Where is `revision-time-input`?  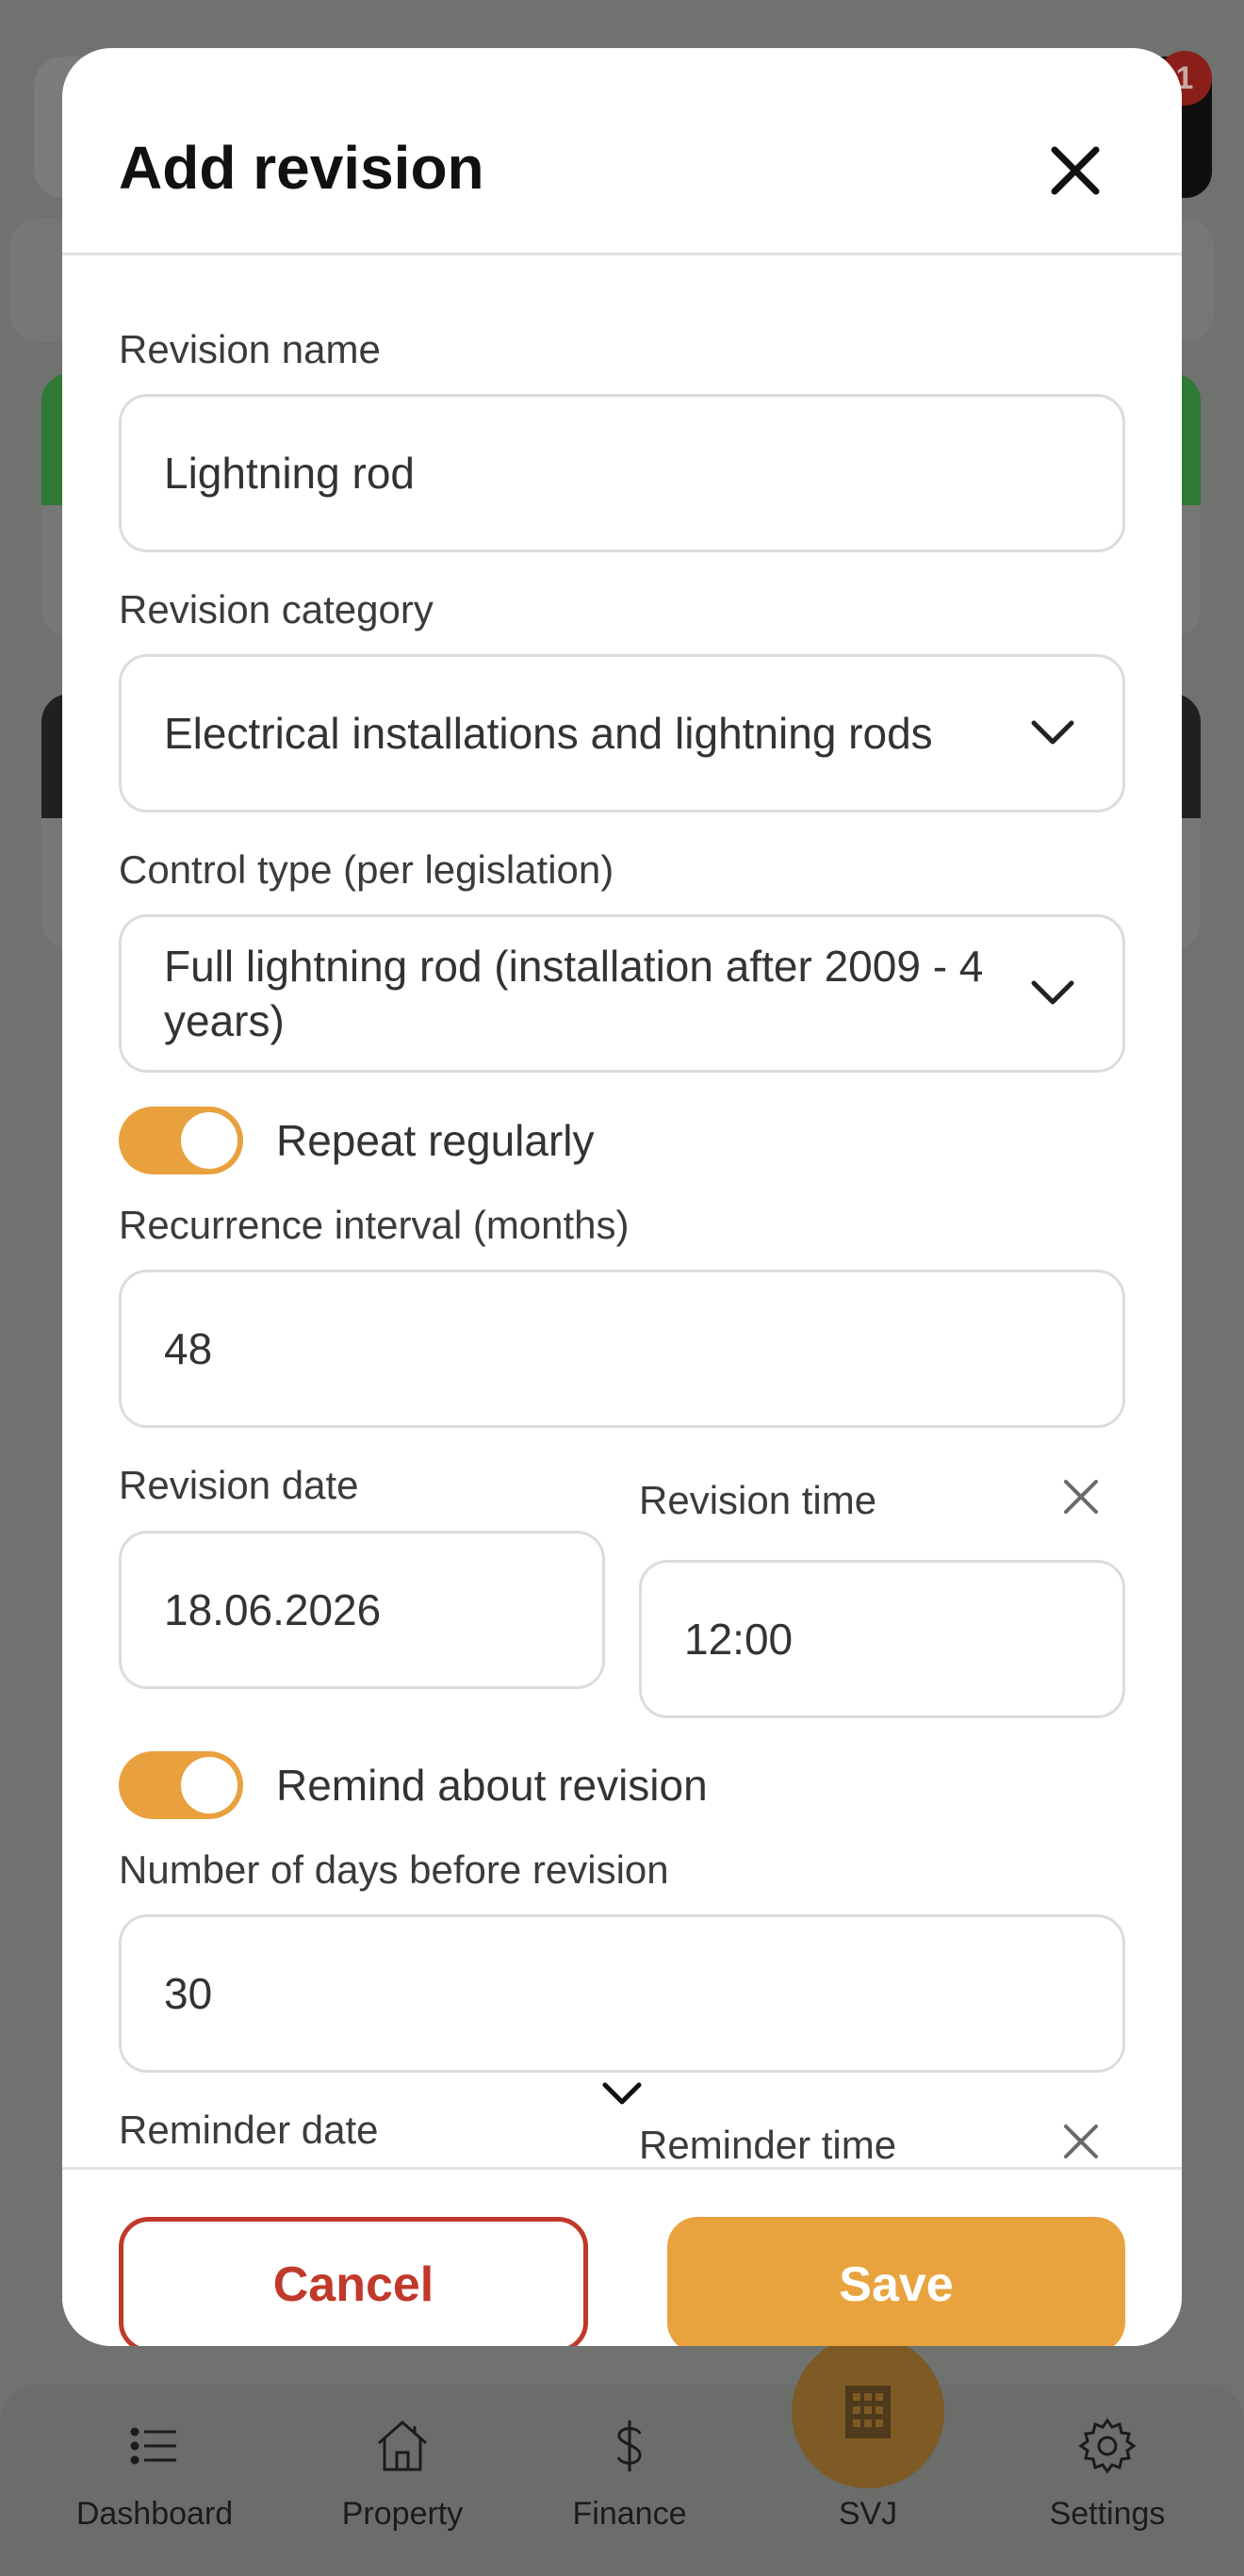
revision-time-input is located at coordinates (903, 1639).